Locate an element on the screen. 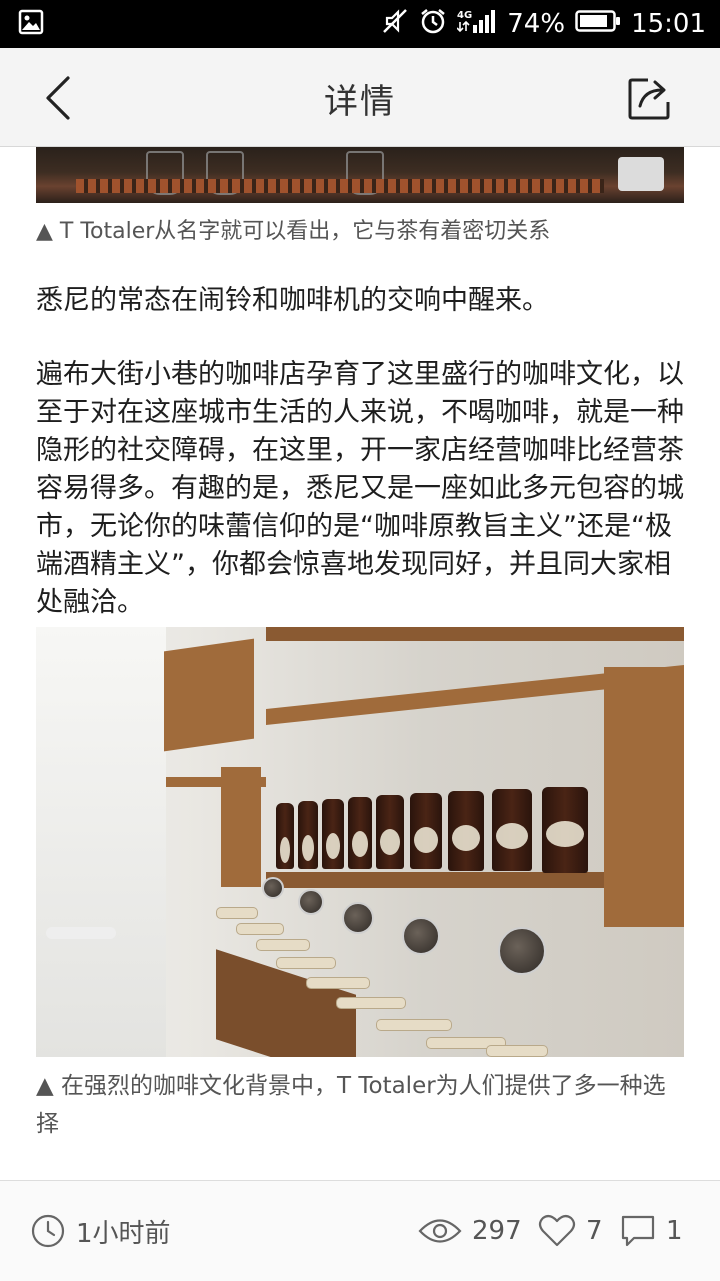 The width and height of the screenshot is (720, 1281). likes-value: 7 is located at coordinates (594, 1231).